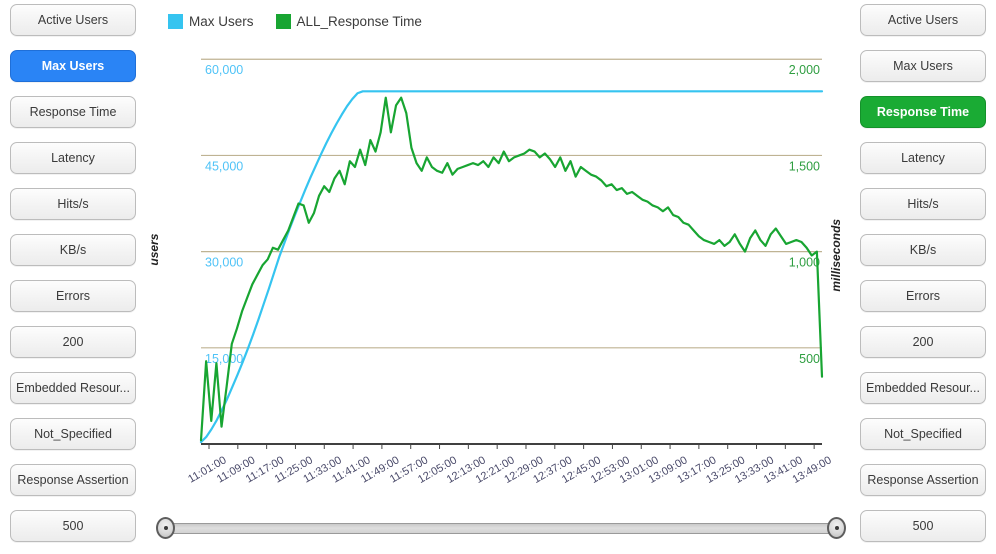  I want to click on right-metric-button-response-time: Response Time, so click(923, 112).